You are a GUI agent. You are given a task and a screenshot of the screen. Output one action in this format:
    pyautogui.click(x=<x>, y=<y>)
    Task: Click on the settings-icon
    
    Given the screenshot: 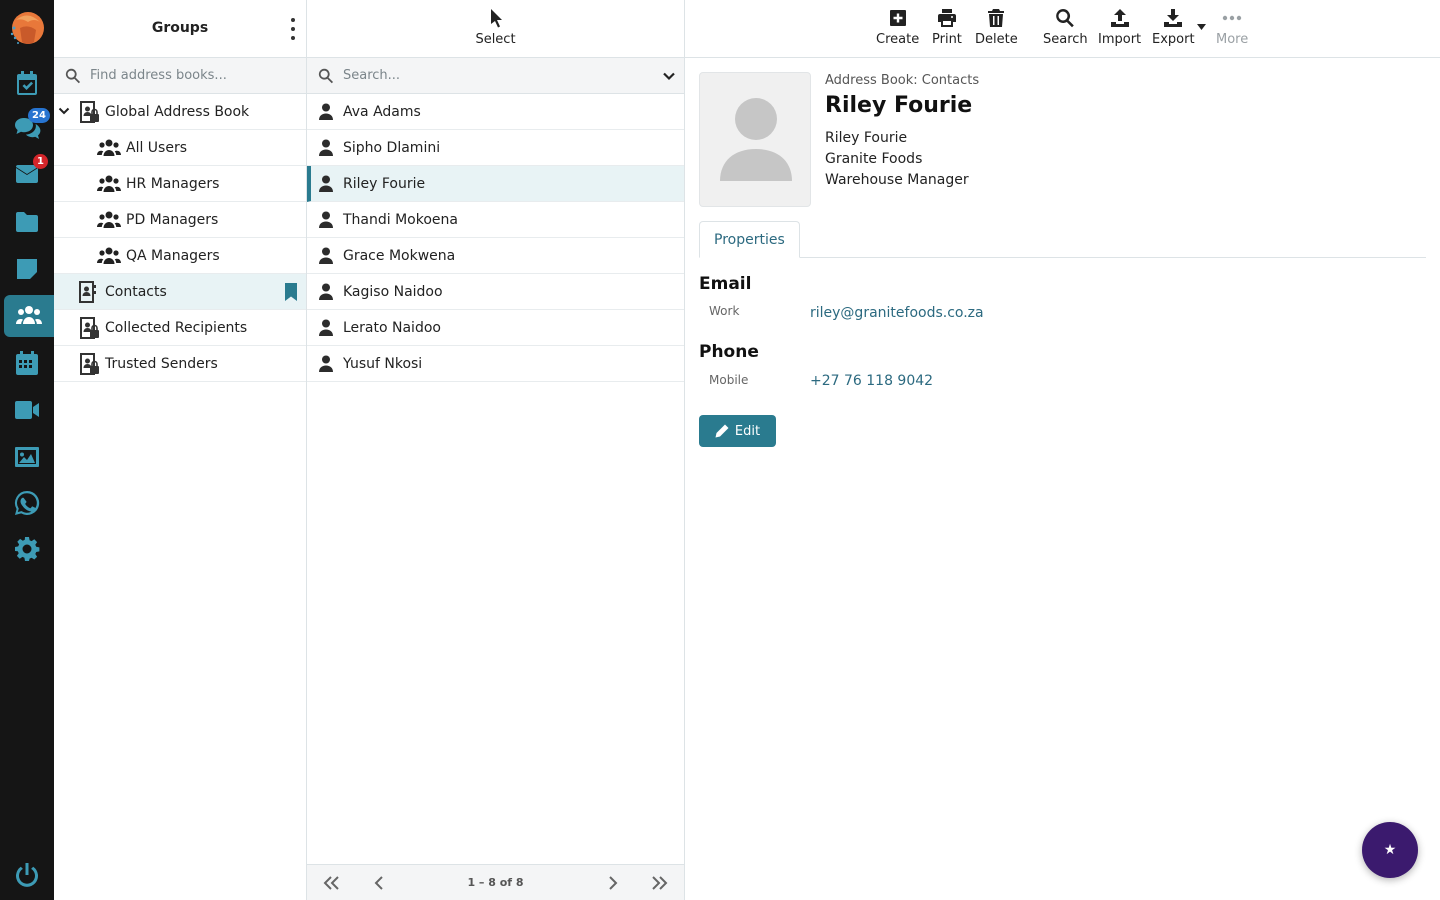 What is the action you would take?
    pyautogui.click(x=27, y=549)
    